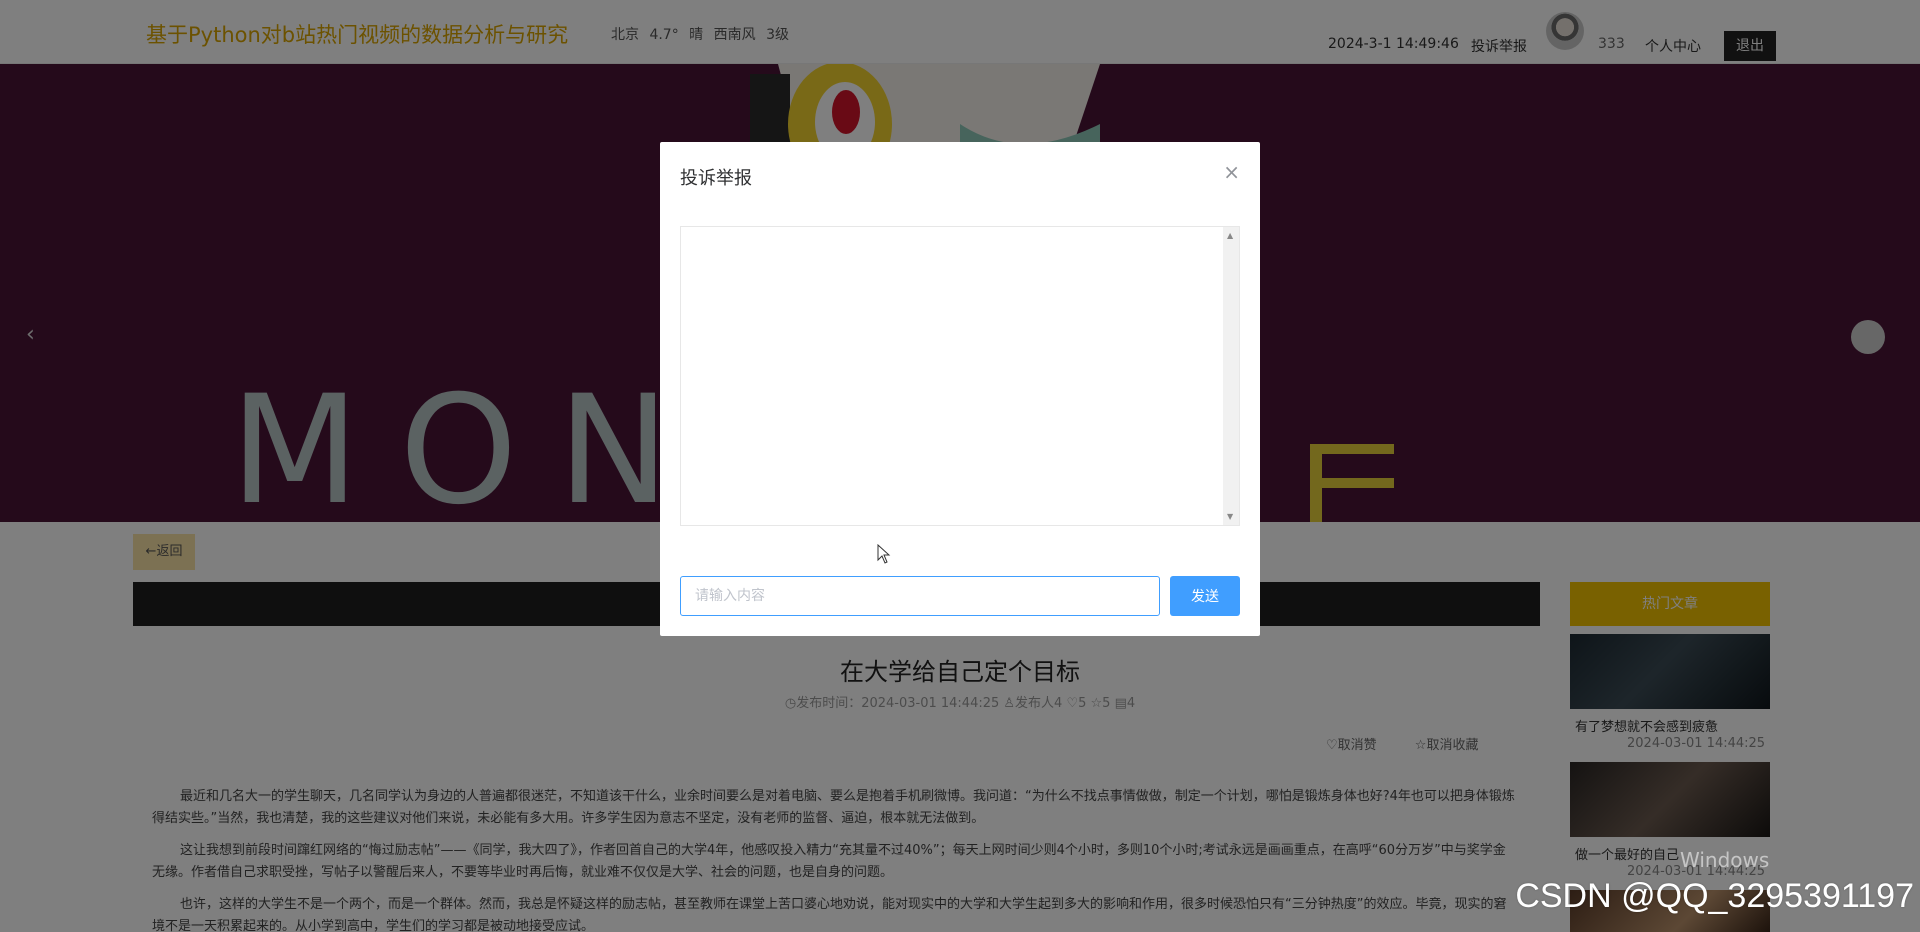  What do you see at coordinates (884, 554) in the screenshot?
I see `mouse-cursor-icon` at bounding box center [884, 554].